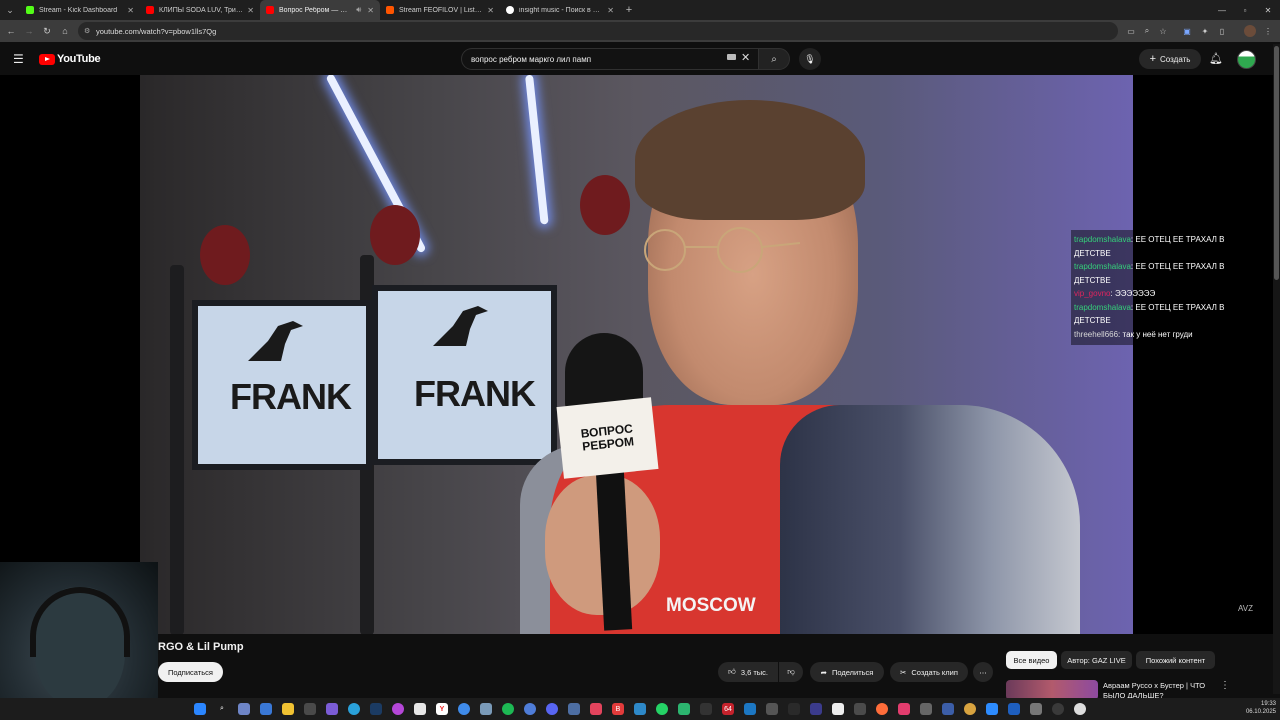 The width and height of the screenshot is (1280, 720). Describe the element at coordinates (745, 57) in the screenshot. I see `clear-search-icon: ✕` at that location.